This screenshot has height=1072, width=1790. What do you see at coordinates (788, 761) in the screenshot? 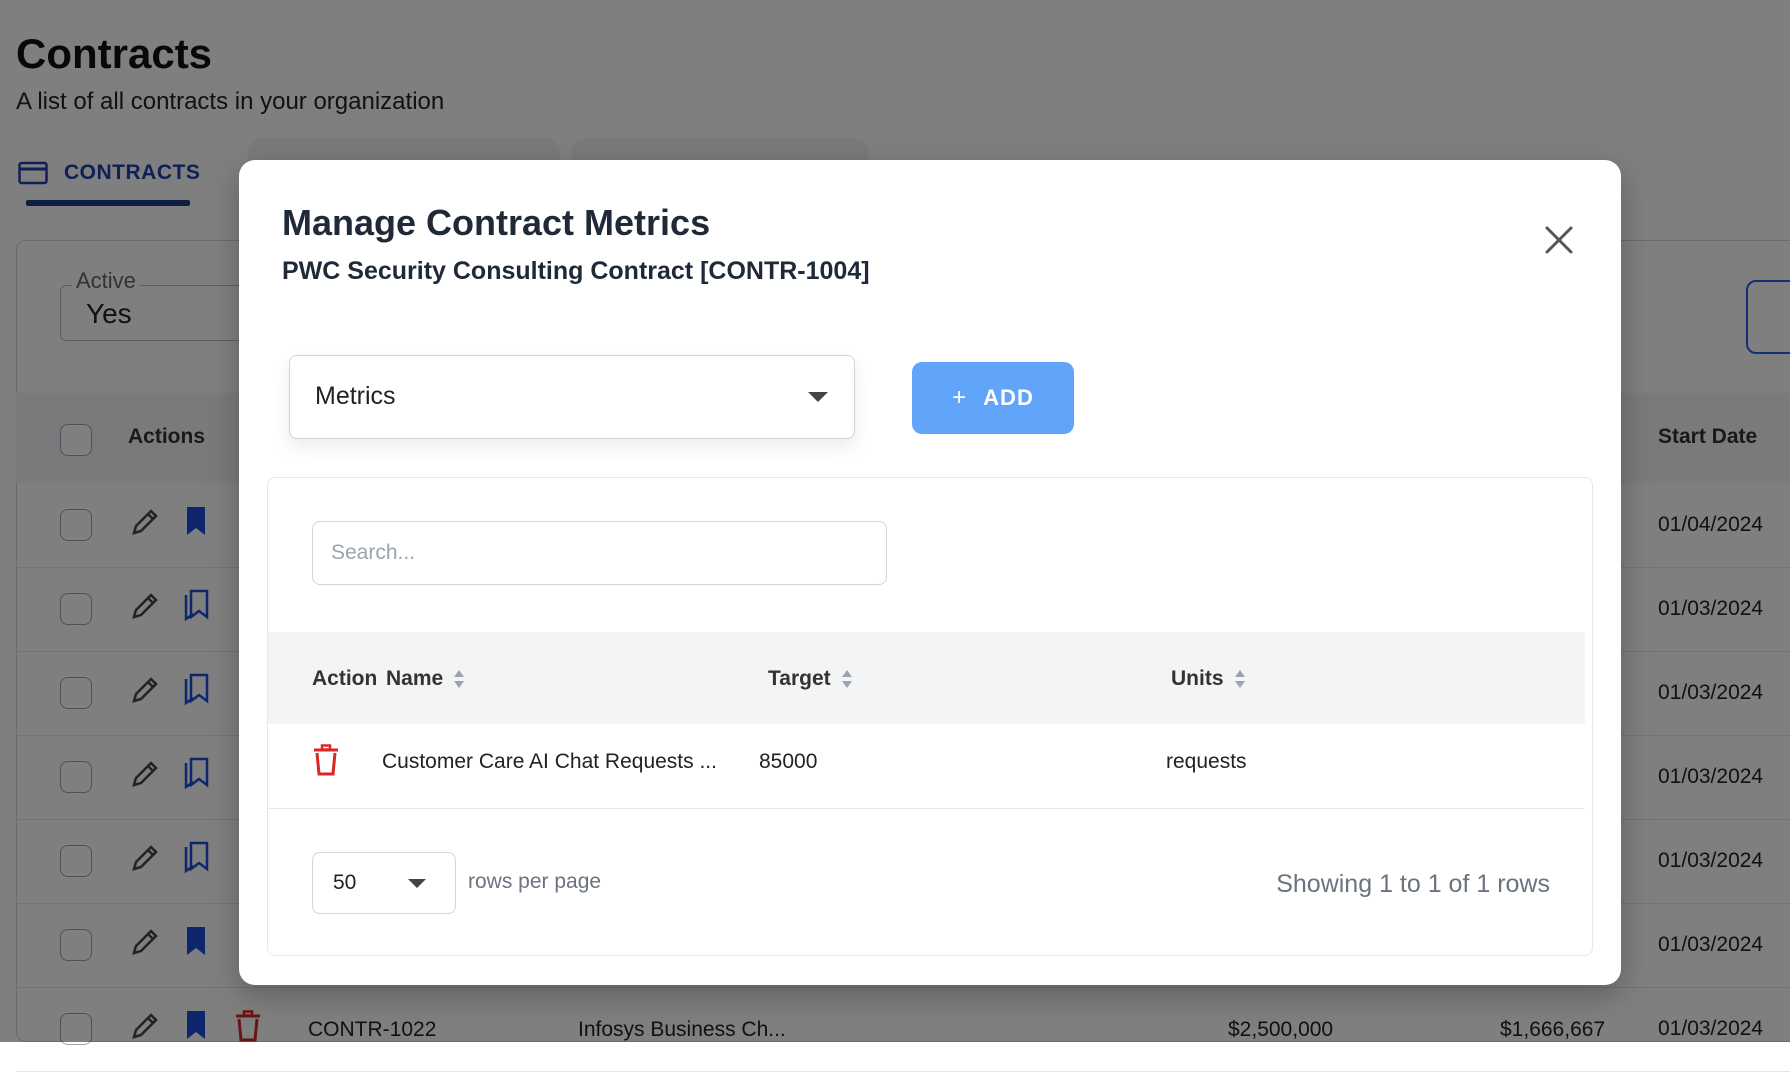
I see `metric-target: 85000` at bounding box center [788, 761].